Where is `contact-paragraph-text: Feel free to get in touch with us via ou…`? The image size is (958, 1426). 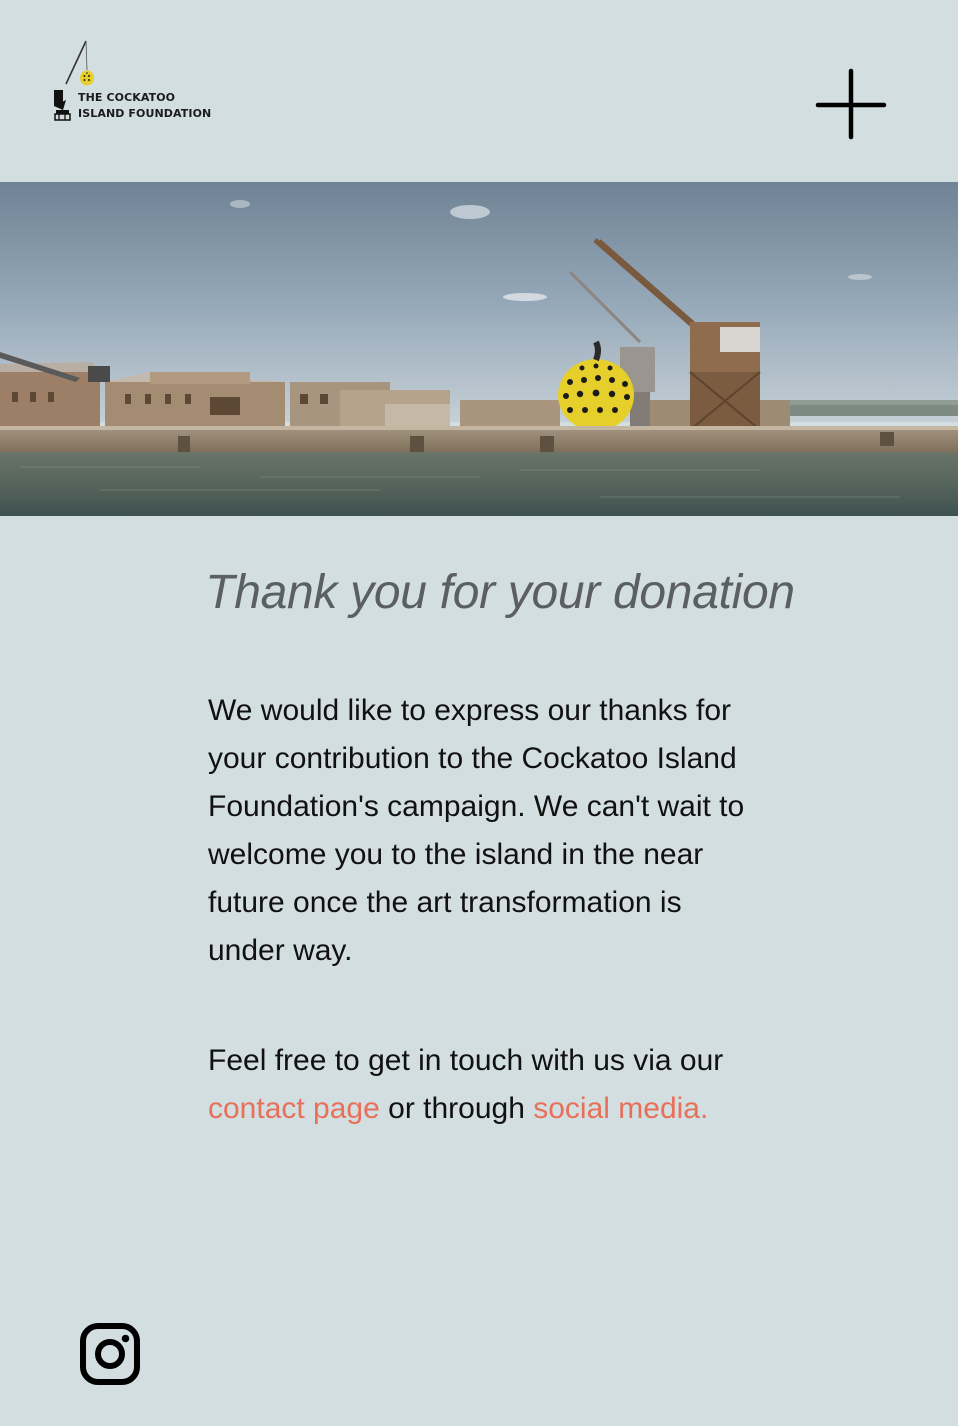
contact-paragraph-text: Feel free to get in touch with us via ou… is located at coordinates (466, 1060).